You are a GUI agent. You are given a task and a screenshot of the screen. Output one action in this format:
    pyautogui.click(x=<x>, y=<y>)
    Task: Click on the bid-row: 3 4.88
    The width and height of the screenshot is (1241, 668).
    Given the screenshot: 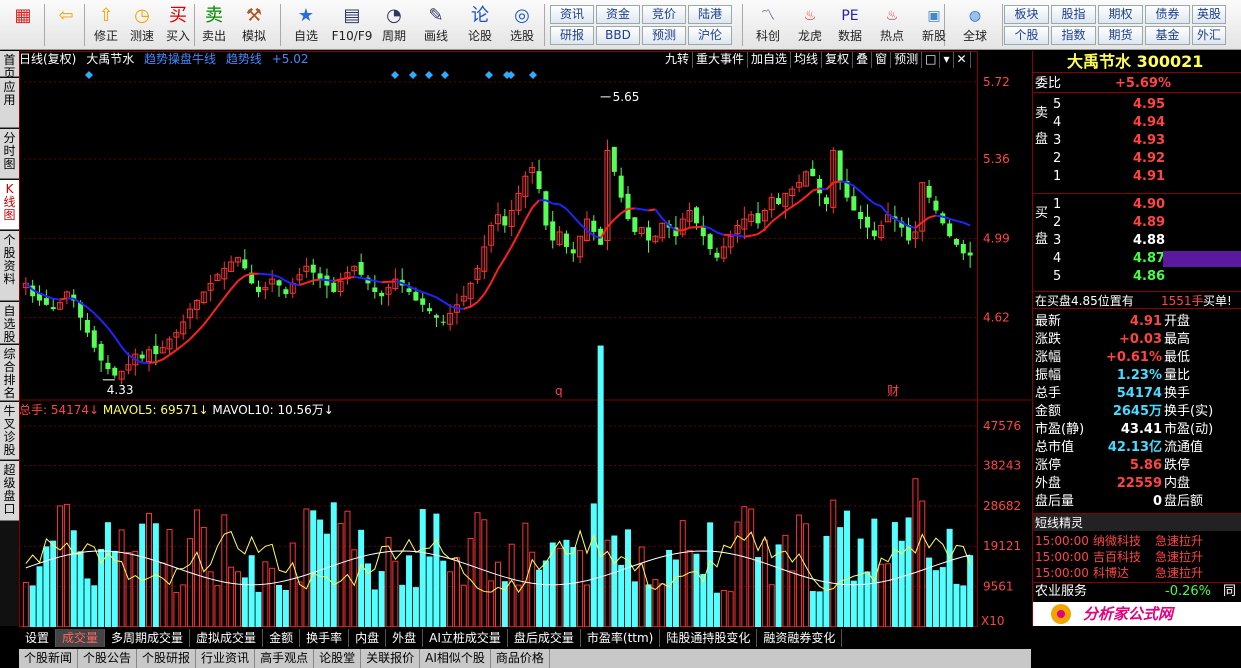 What is the action you would take?
    pyautogui.click(x=1137, y=241)
    